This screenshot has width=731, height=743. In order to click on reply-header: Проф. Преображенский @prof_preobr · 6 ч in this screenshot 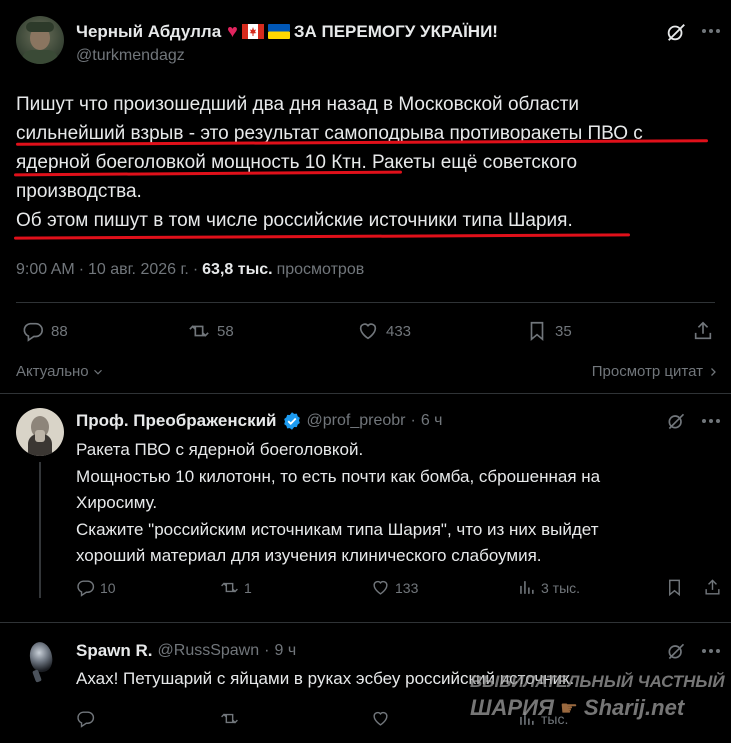, I will do `click(259, 421)`.